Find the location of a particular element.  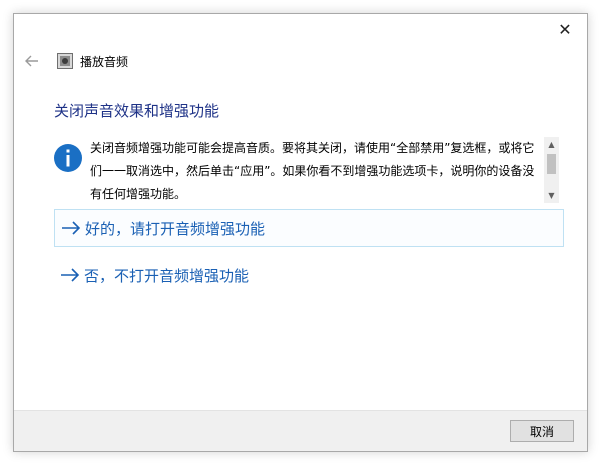

close-button: ✕ is located at coordinates (565, 29).